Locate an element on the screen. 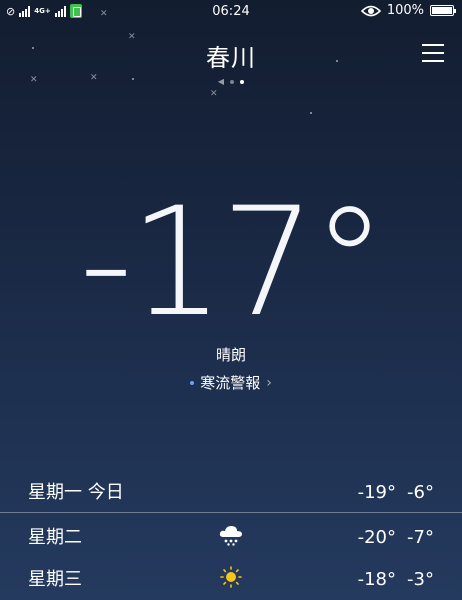  eye-icon is located at coordinates (370, 10).